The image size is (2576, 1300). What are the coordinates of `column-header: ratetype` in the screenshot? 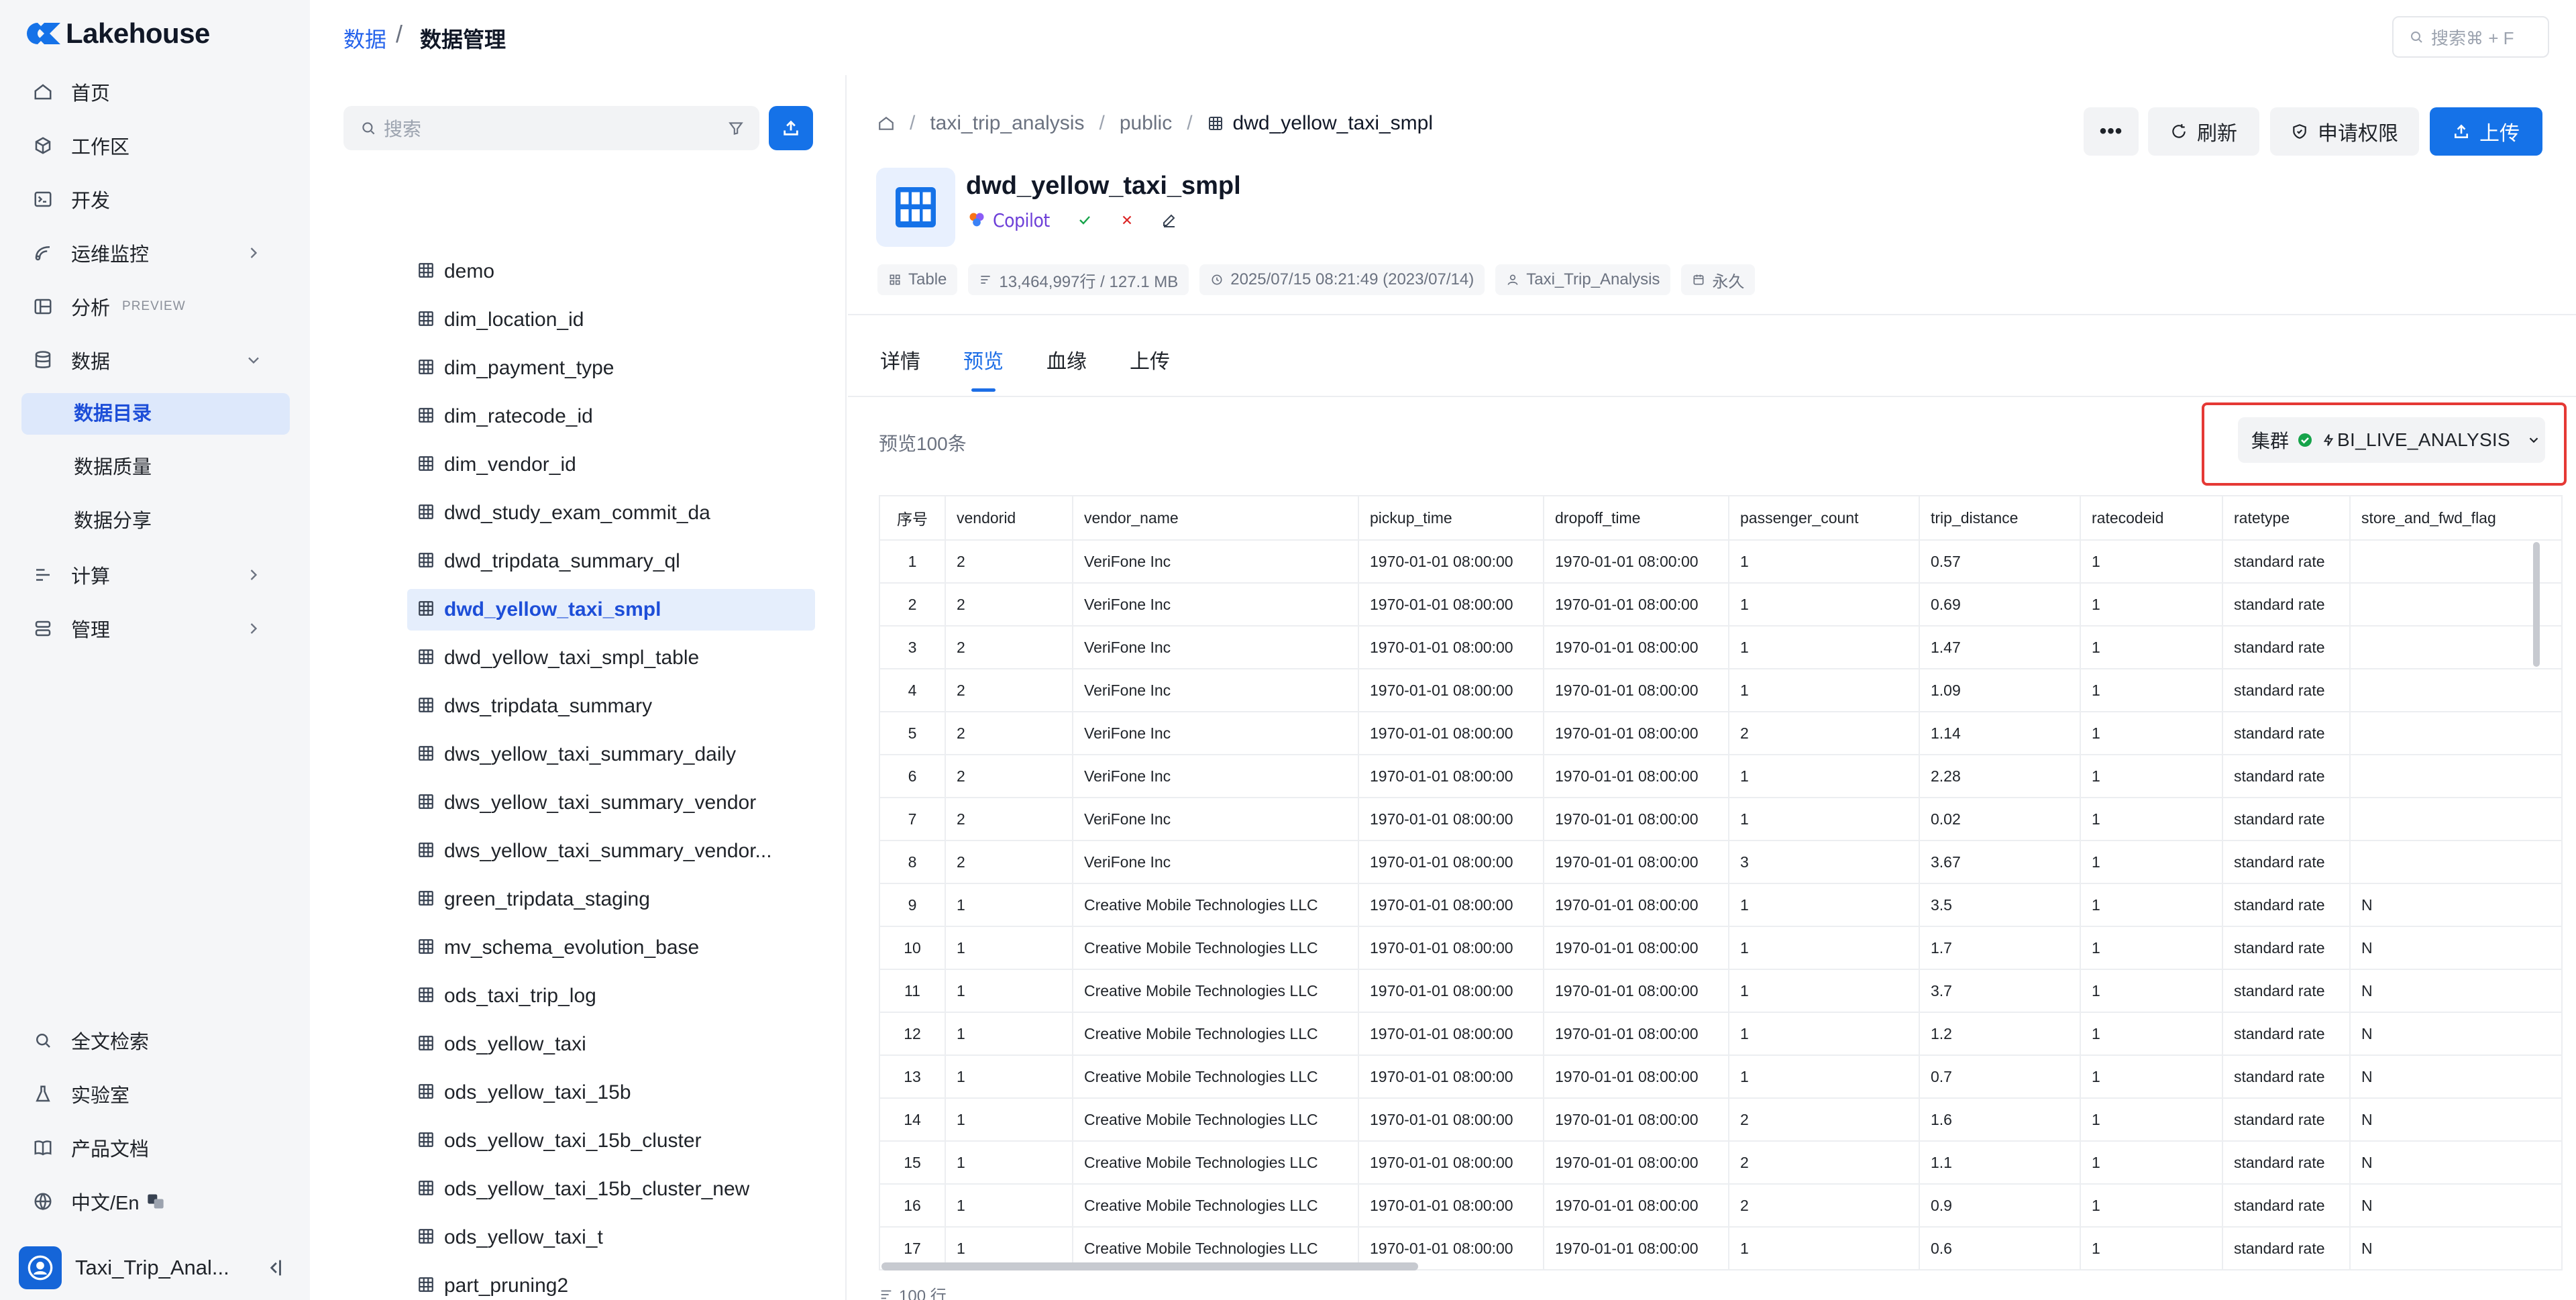 It's located at (2286, 518).